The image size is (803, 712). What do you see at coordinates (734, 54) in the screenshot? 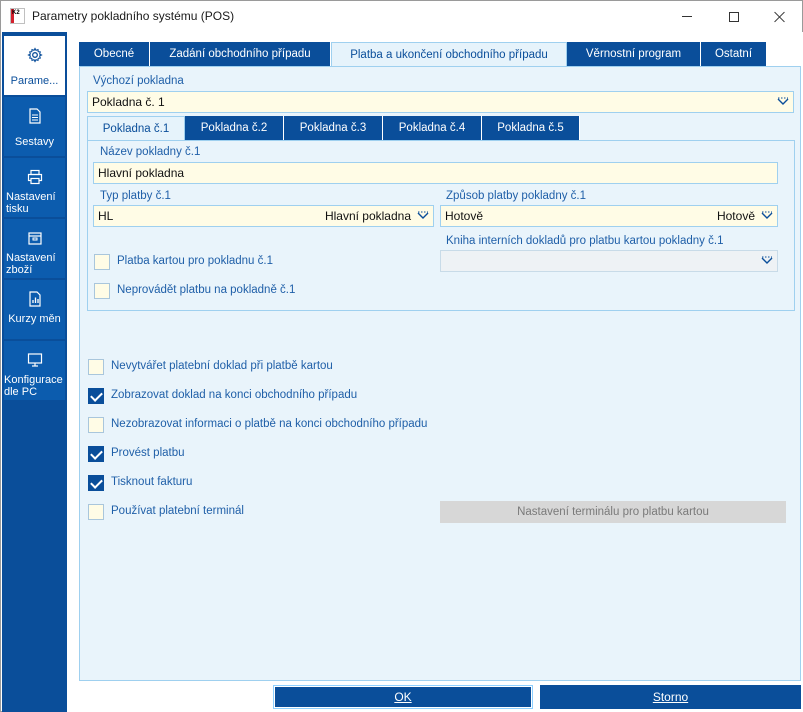
I see `tab-other: Ostatní` at bounding box center [734, 54].